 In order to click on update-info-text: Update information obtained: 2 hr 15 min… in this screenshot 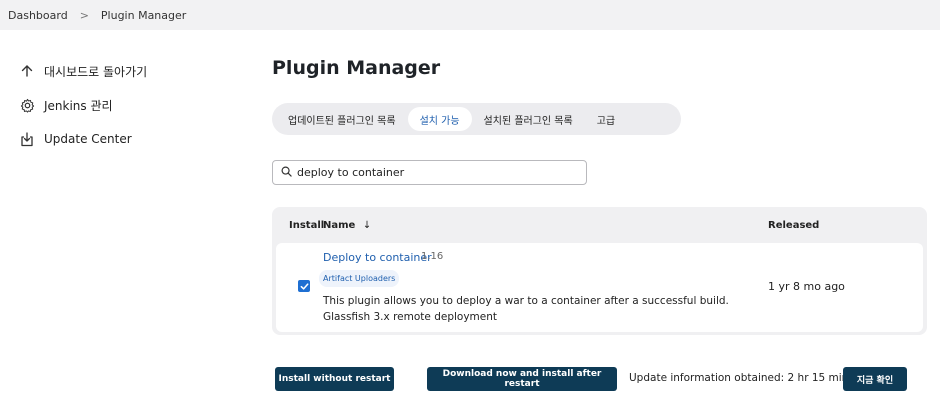, I will do `click(750, 378)`.